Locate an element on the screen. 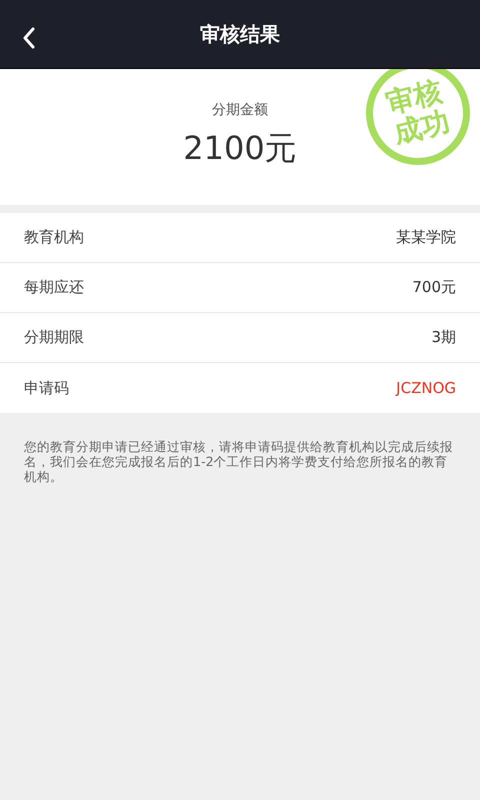 Image resolution: width=480 pixels, height=800 pixels. amount-label: 分期金额 is located at coordinates (240, 110).